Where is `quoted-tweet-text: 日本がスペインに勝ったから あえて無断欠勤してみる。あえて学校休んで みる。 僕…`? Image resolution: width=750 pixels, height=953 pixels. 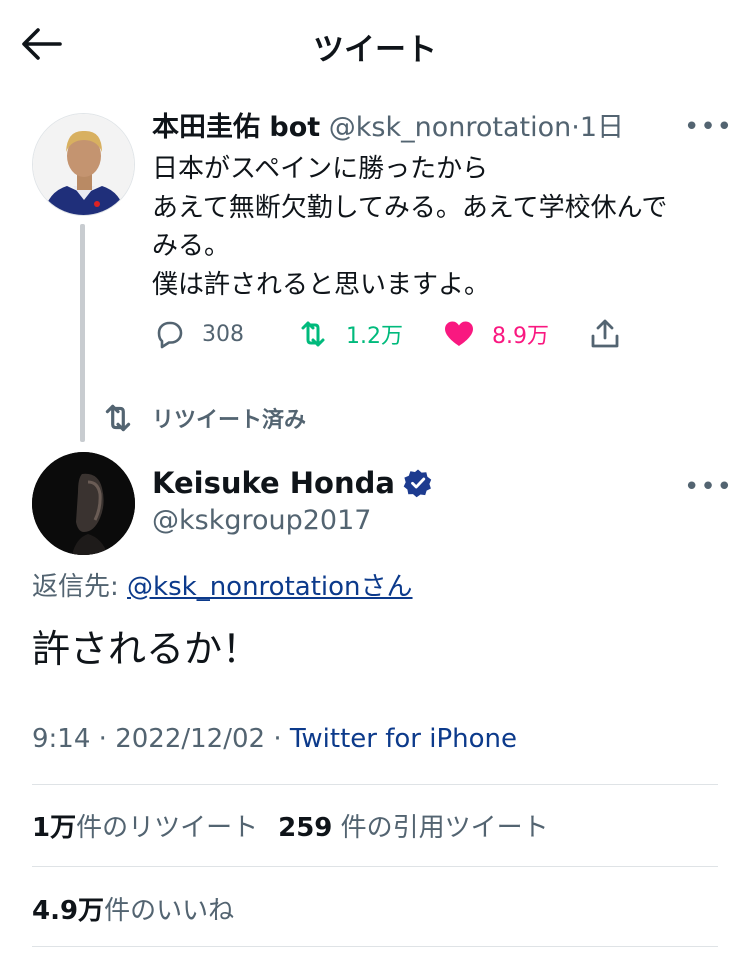 quoted-tweet-text: 日本がスペインに勝ったから あえて無断欠勤してみる。あえて学校休んで みる。 僕… is located at coordinates (437, 227).